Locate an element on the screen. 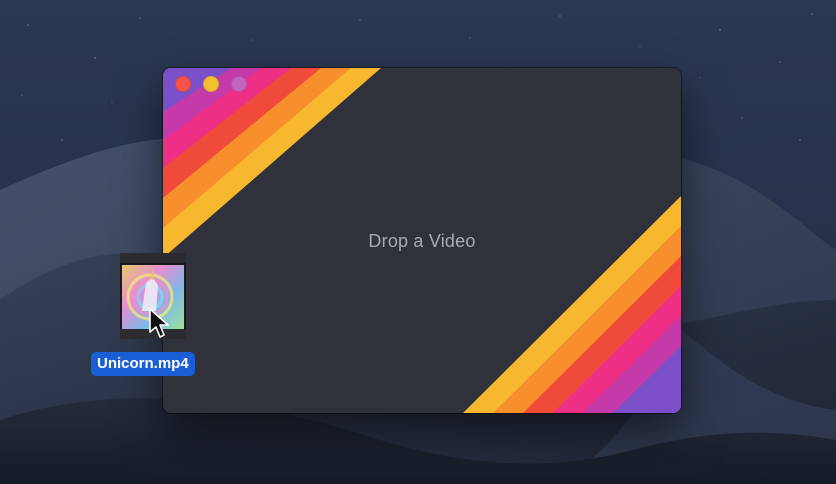 The image size is (836, 484). drop-prompt-label: Drop a Video is located at coordinates (422, 241).